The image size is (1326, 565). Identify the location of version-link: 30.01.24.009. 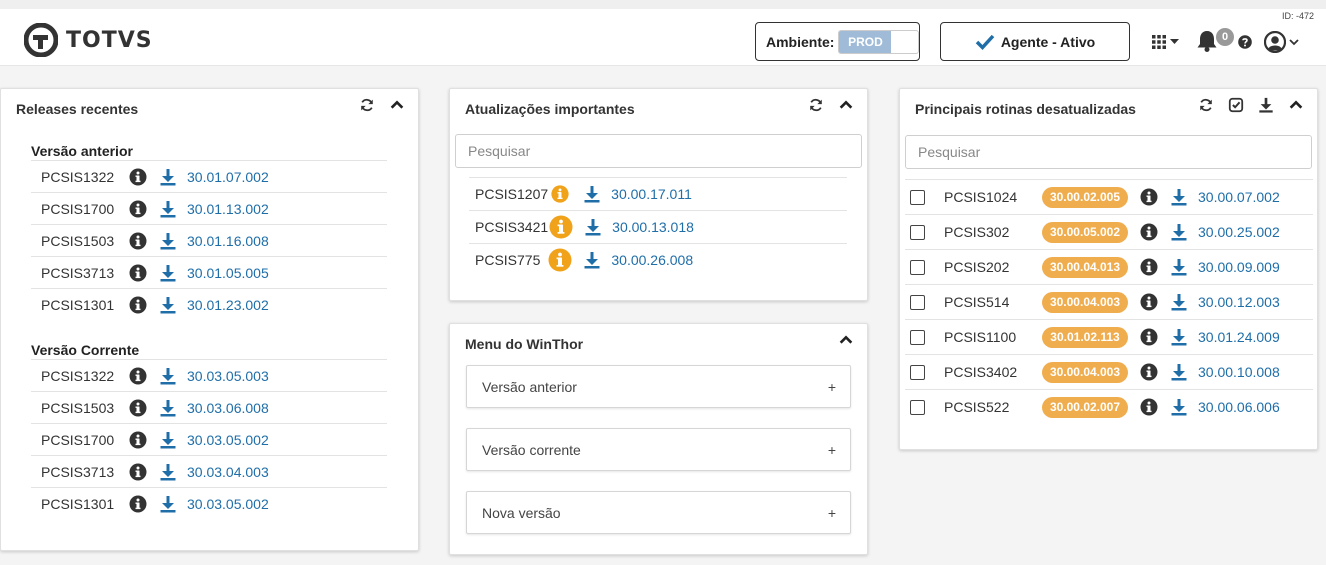
(1239, 337).